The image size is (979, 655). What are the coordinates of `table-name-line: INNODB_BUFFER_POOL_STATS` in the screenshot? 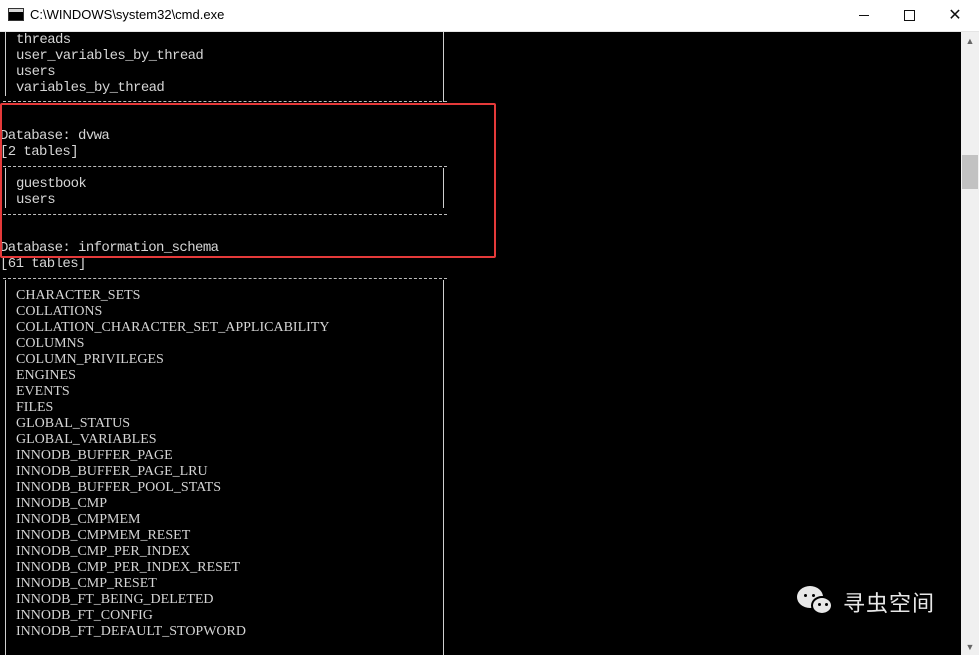 It's located at (119, 487).